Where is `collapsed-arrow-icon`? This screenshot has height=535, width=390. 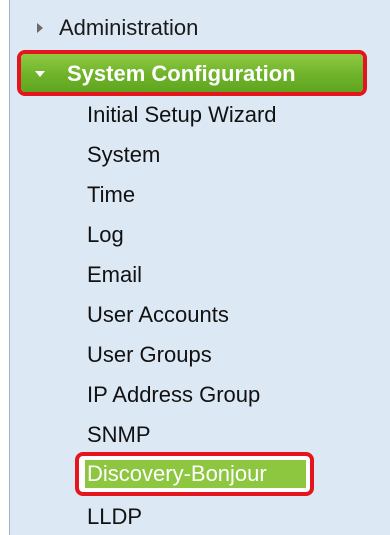
collapsed-arrow-icon is located at coordinates (40, 28).